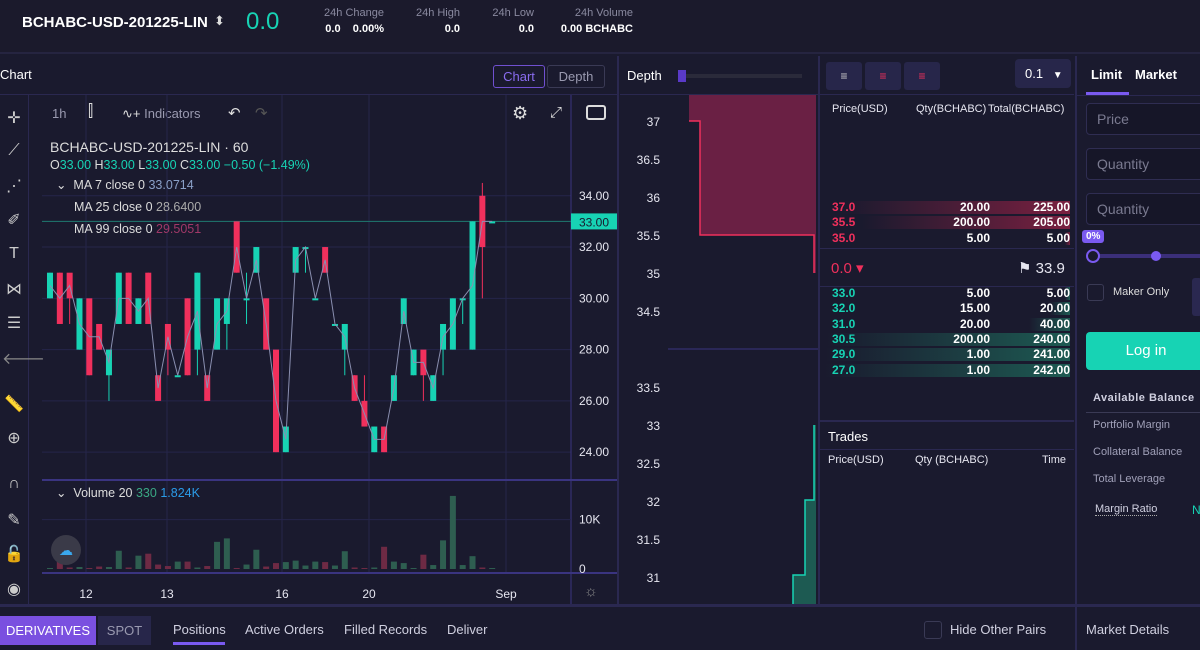 The height and width of the screenshot is (650, 1200). Describe the element at coordinates (14, 222) in the screenshot. I see `brush-icon: ✐` at that location.